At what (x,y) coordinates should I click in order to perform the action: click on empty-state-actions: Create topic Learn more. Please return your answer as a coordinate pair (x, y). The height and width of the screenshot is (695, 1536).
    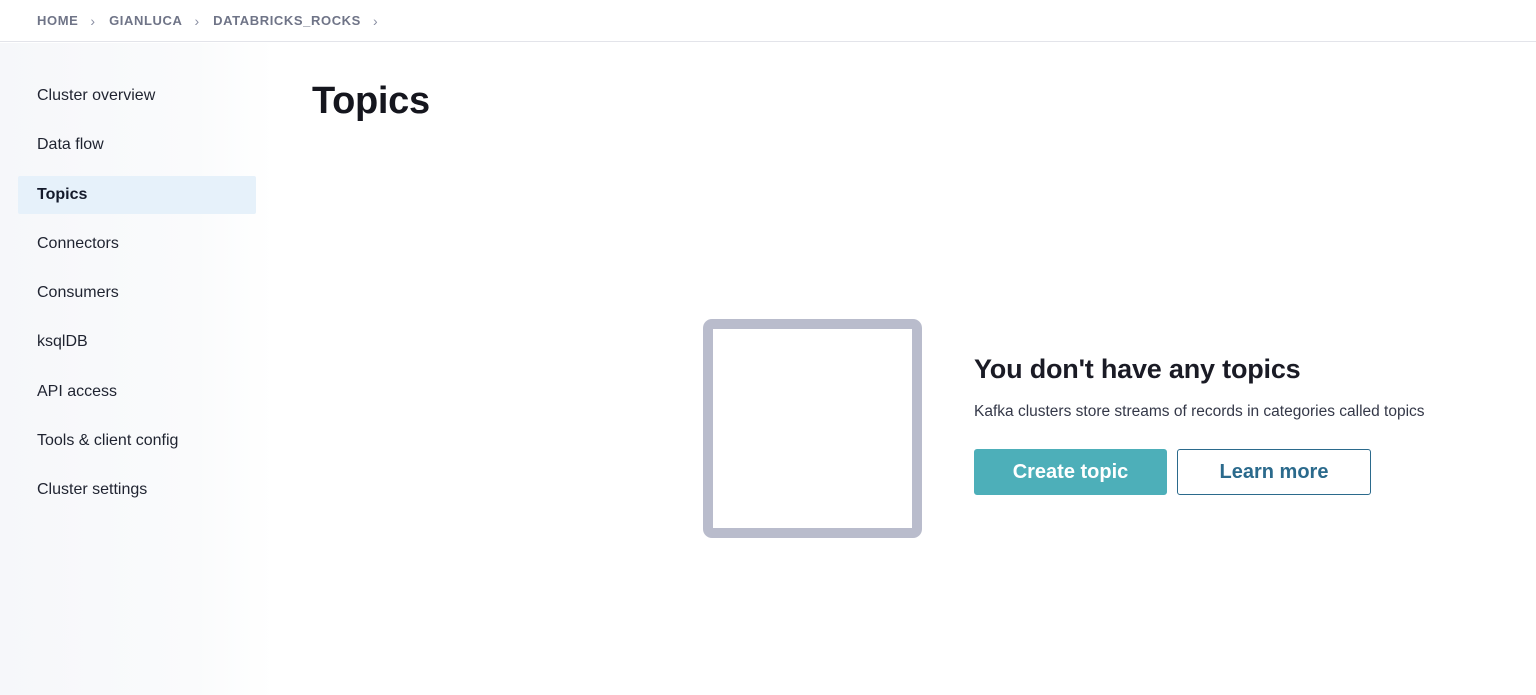
    Looking at the image, I should click on (1244, 472).